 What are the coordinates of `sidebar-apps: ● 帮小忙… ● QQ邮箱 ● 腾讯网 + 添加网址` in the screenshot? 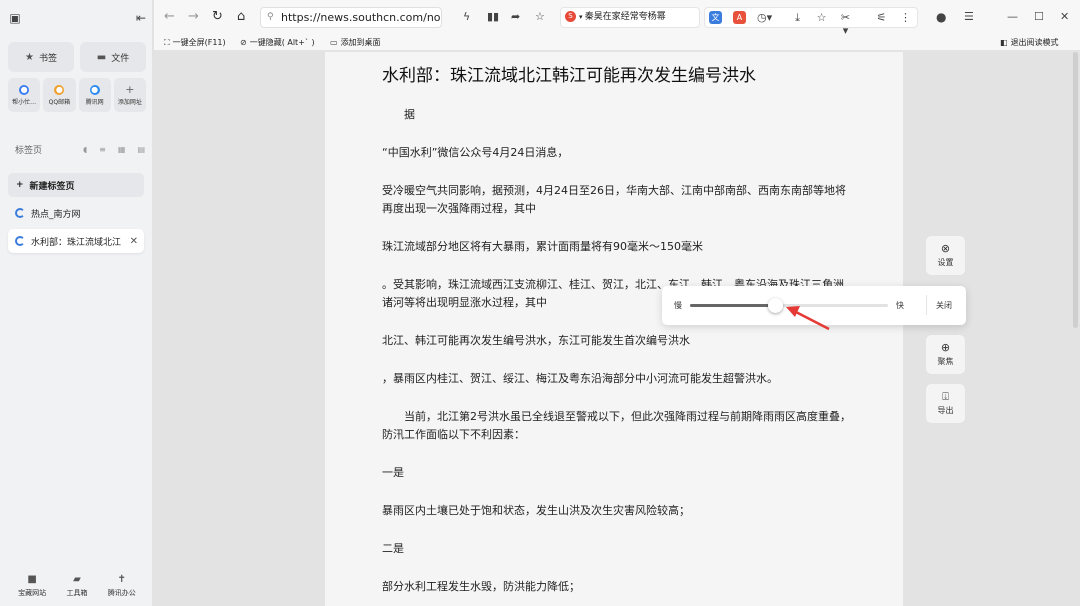 It's located at (77, 95).